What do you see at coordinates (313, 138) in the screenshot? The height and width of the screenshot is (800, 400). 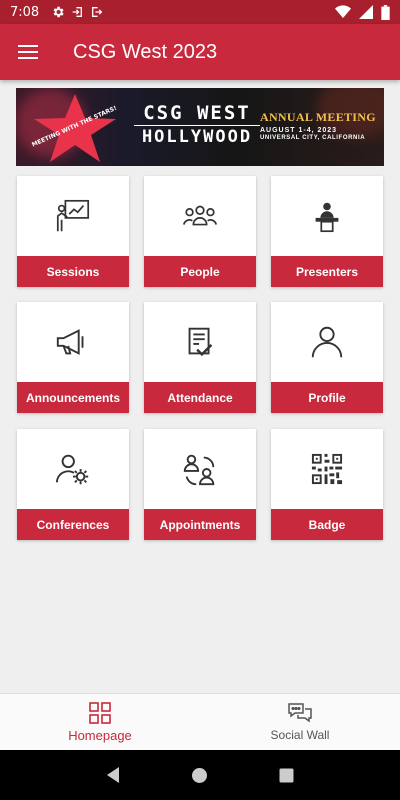 I see `banner-location: UNIVERSAL CITY, CALIFORNIA` at bounding box center [313, 138].